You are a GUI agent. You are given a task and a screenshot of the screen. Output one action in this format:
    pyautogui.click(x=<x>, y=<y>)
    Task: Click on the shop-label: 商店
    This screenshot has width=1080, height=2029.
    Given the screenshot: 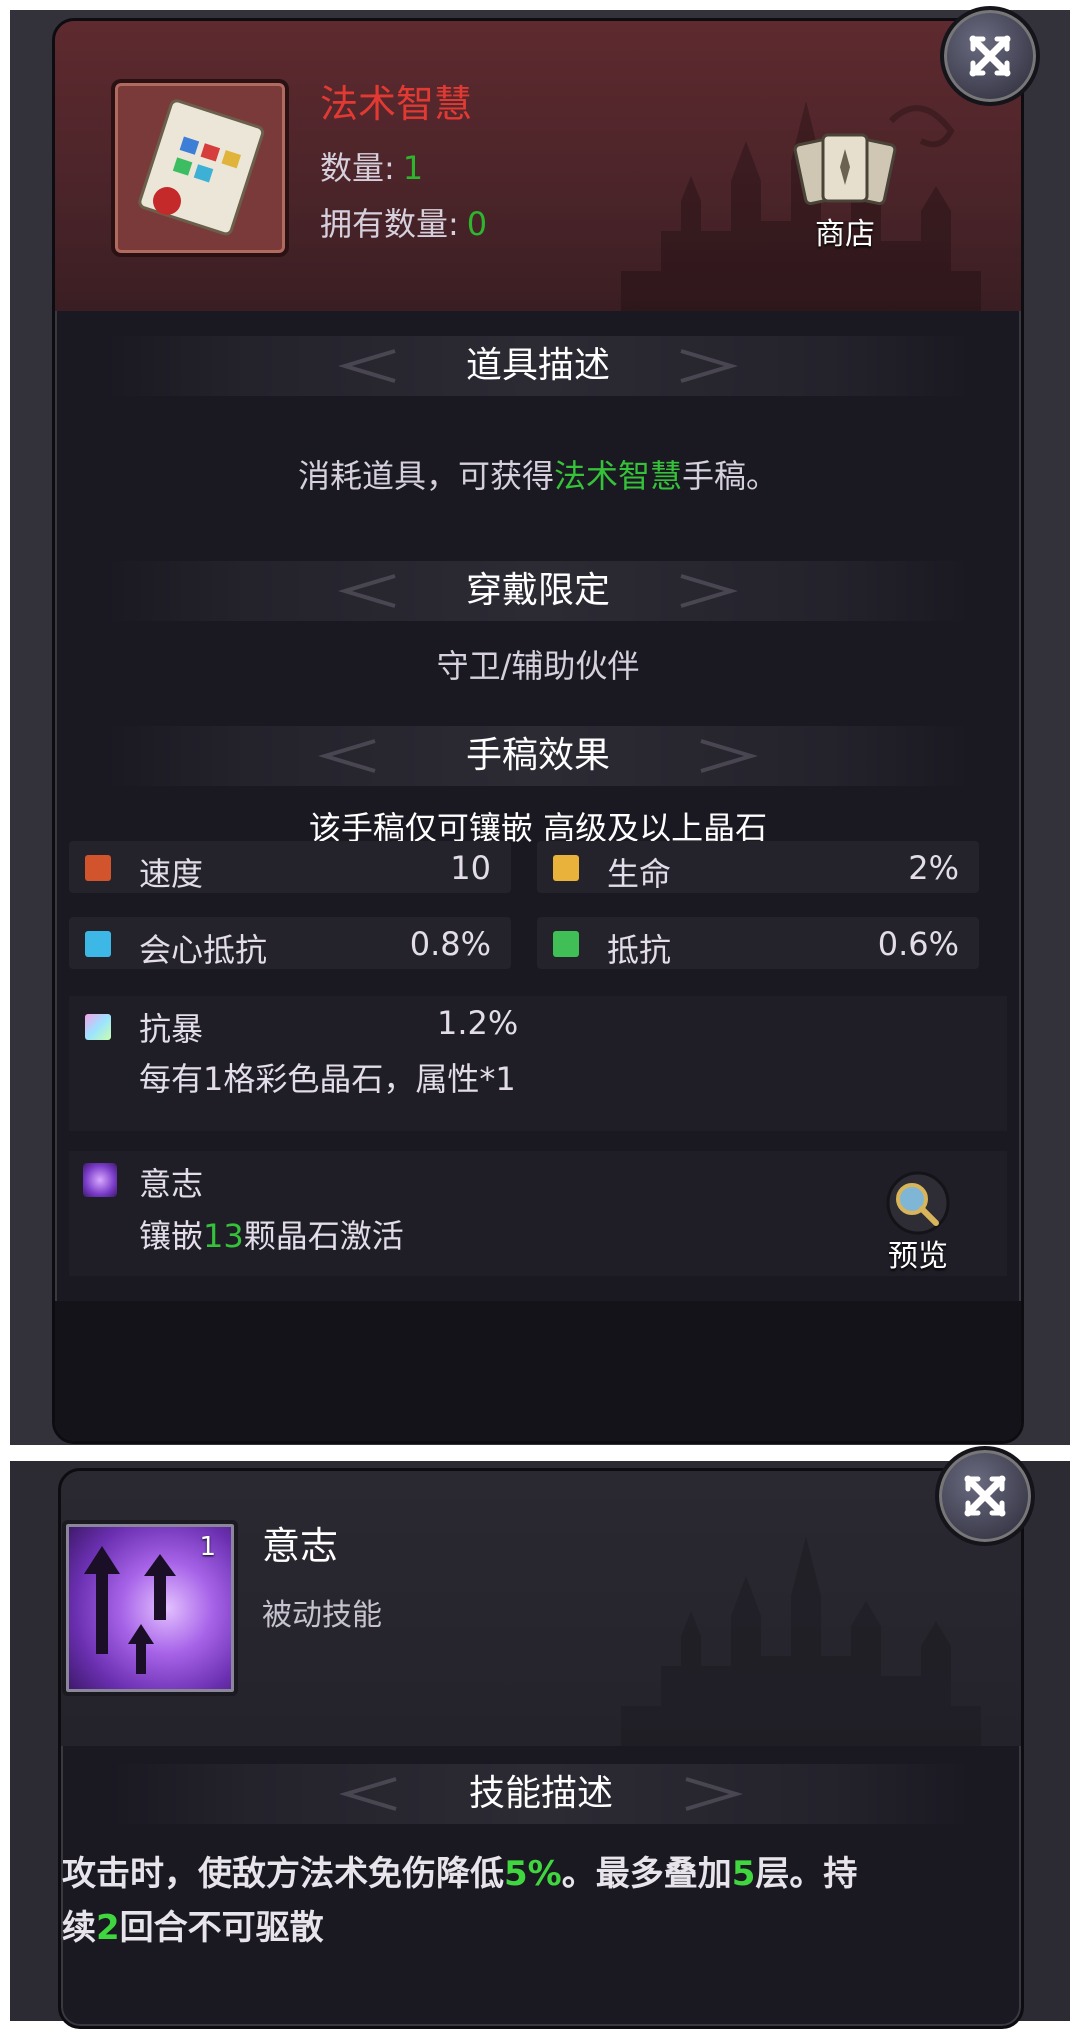 What is the action you would take?
    pyautogui.click(x=845, y=234)
    